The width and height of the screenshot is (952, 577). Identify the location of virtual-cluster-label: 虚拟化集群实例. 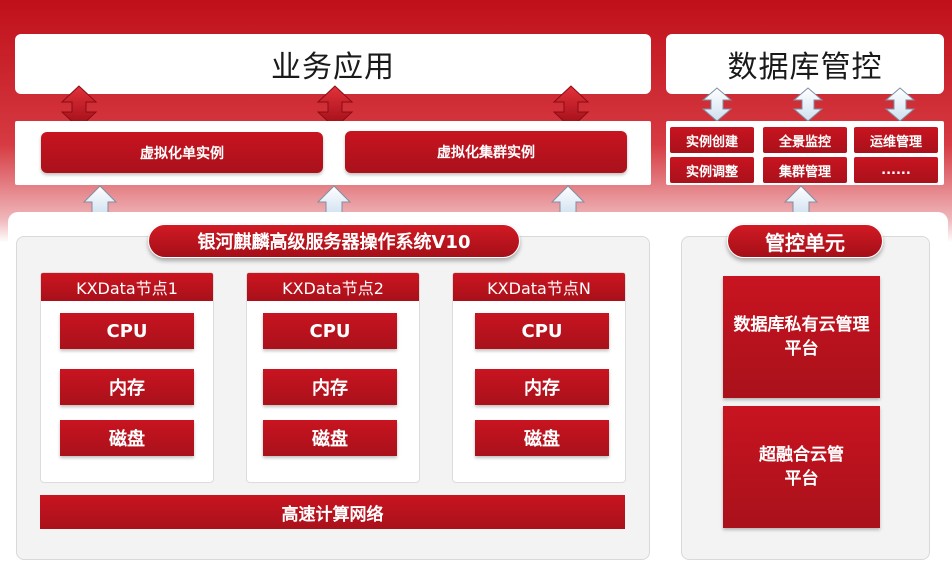
(486, 153).